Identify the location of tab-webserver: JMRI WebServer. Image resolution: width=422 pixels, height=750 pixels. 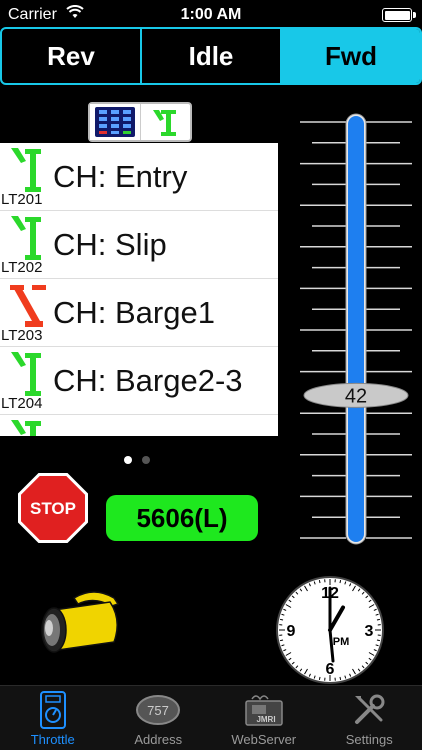
(264, 718).